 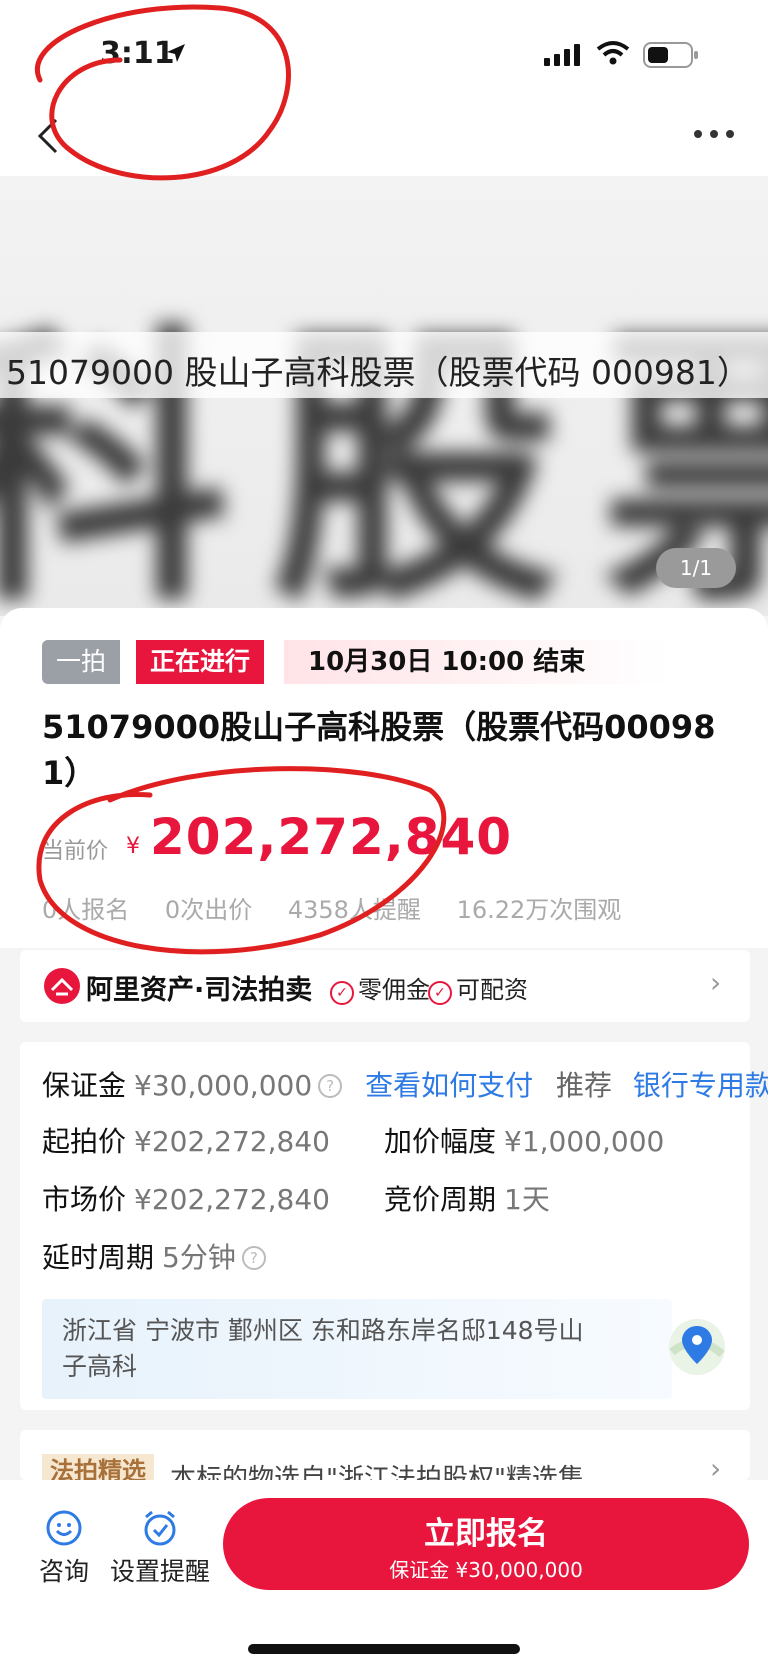 What do you see at coordinates (64, 1548) in the screenshot?
I see `consult-button: 咨询` at bounding box center [64, 1548].